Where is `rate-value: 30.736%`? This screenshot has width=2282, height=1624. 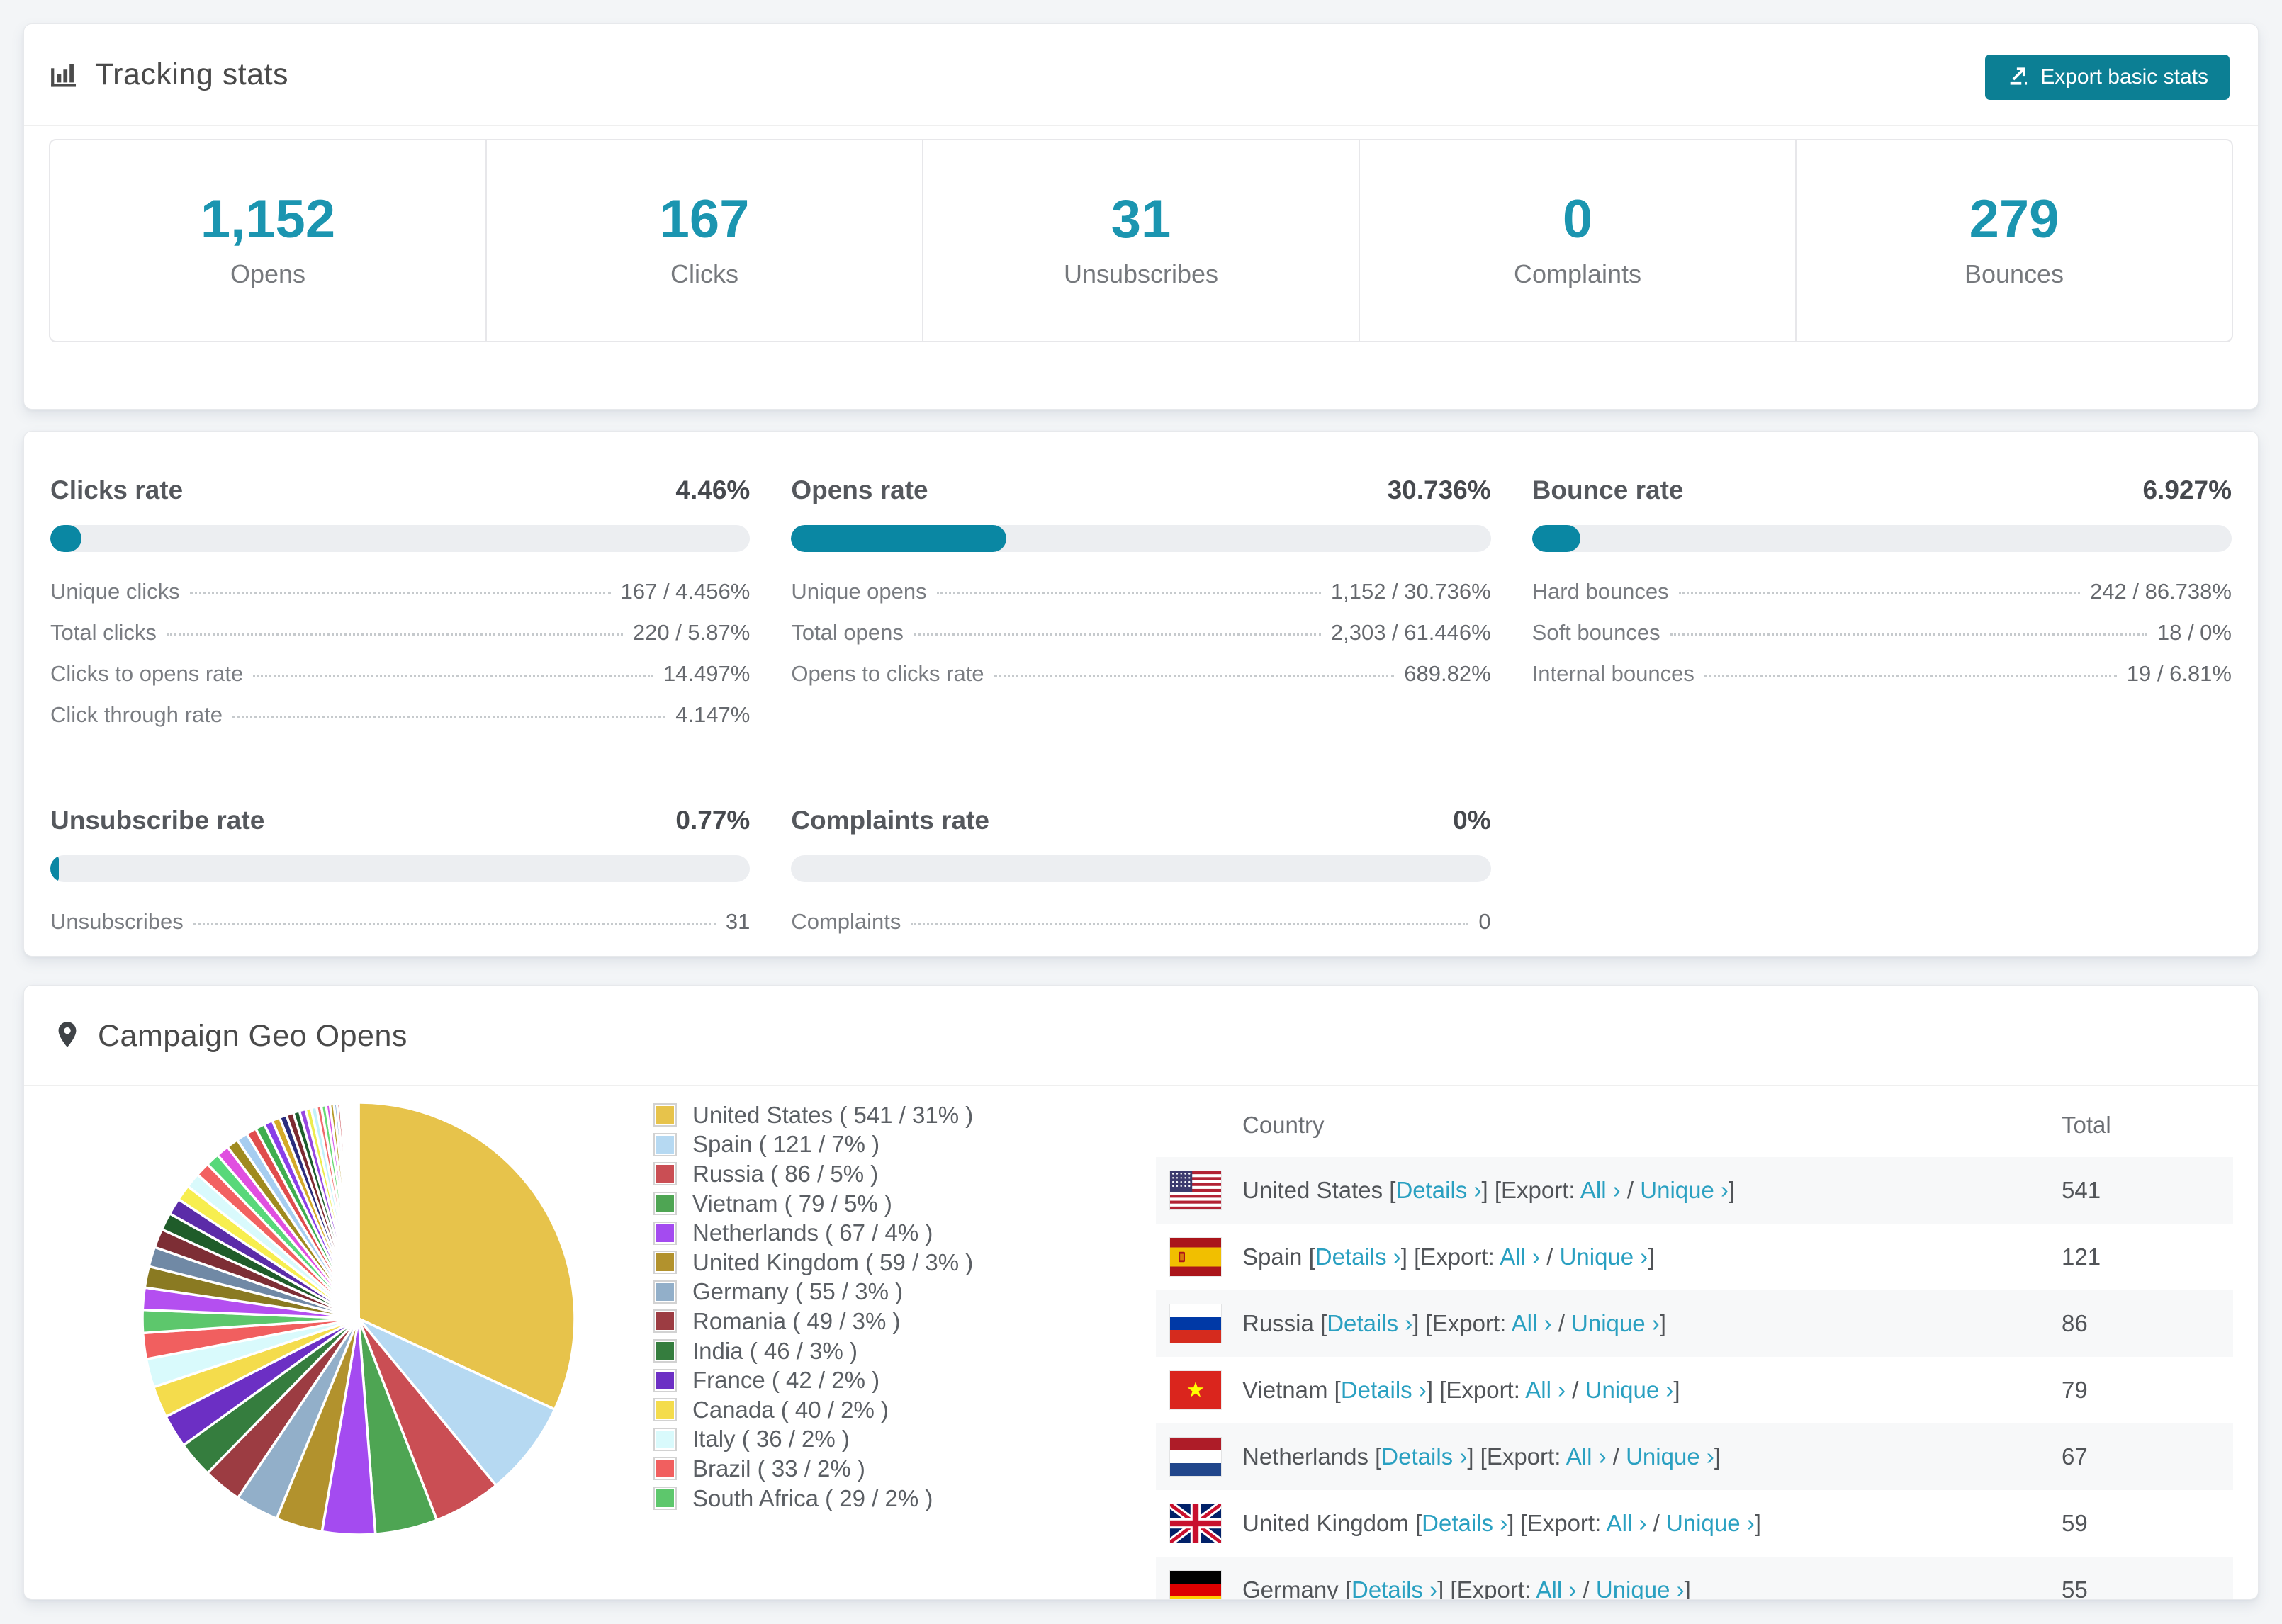 rate-value: 30.736% is located at coordinates (1439, 489).